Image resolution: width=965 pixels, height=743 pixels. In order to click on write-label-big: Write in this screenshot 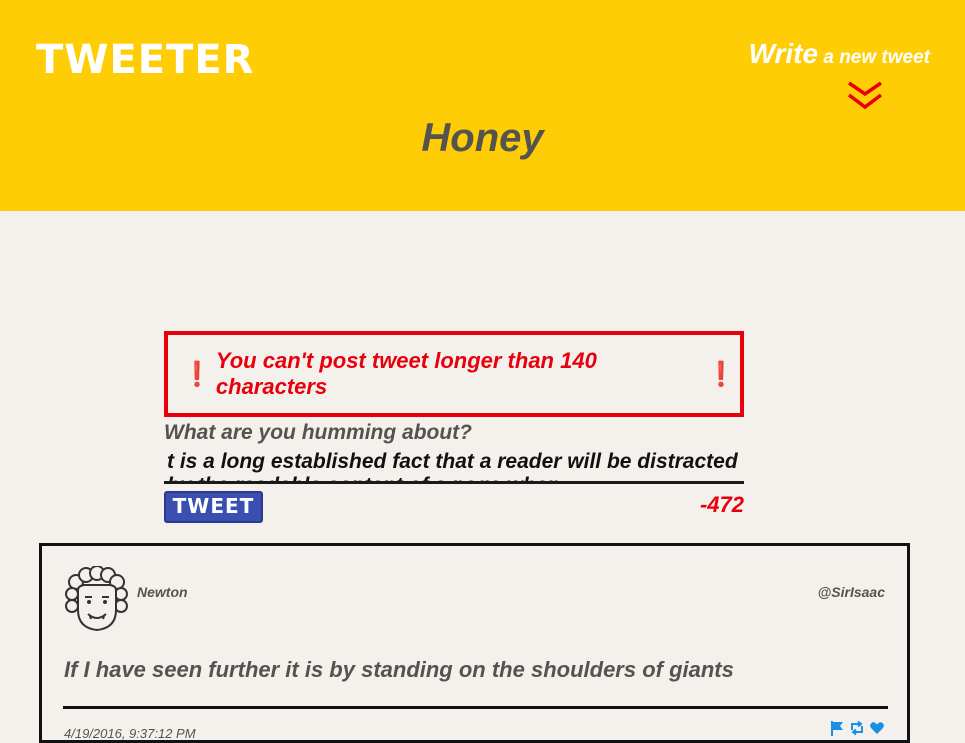, I will do `click(783, 53)`.